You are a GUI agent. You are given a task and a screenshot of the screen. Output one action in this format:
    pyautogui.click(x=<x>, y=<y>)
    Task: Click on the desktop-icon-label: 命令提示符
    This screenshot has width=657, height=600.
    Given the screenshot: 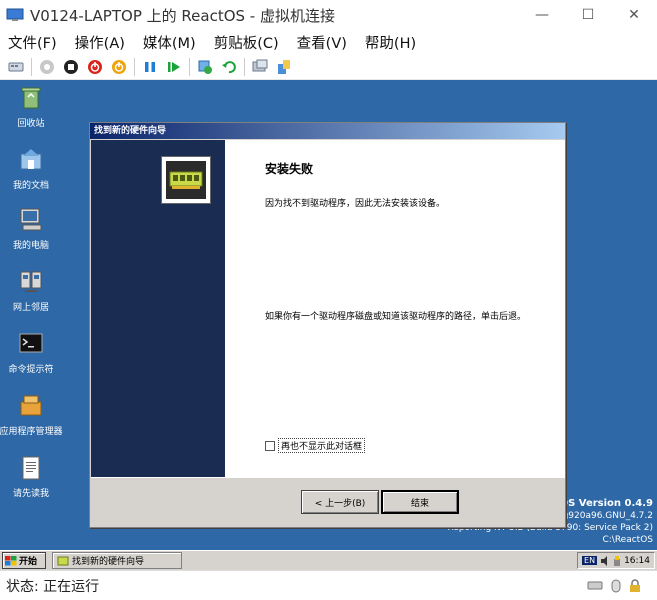 What is the action you would take?
    pyautogui.click(x=31, y=370)
    